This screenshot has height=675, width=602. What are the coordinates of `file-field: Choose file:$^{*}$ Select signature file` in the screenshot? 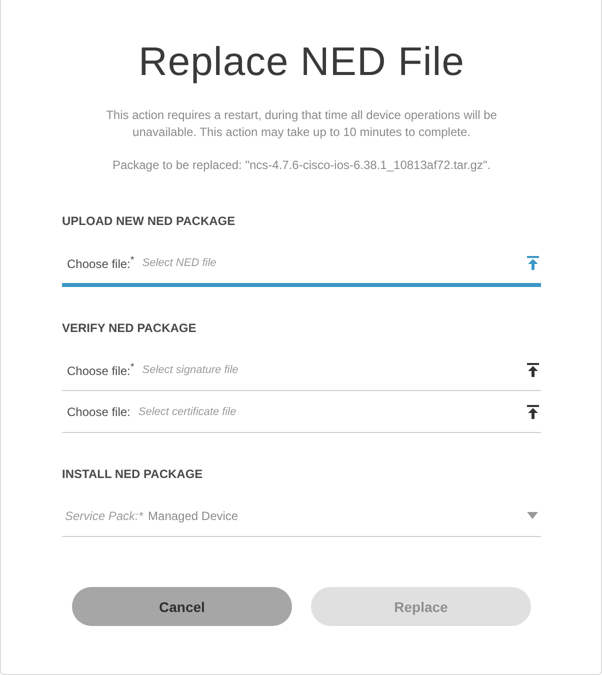 It's located at (301, 370).